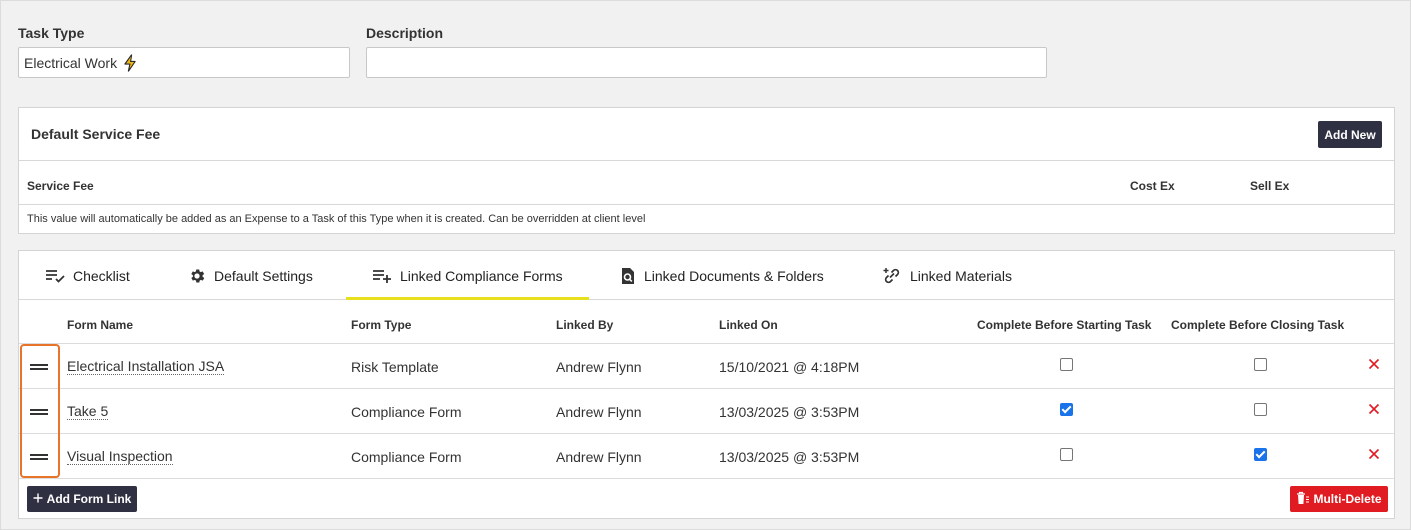  I want to click on form-type-cell: Risk Template, so click(395, 366).